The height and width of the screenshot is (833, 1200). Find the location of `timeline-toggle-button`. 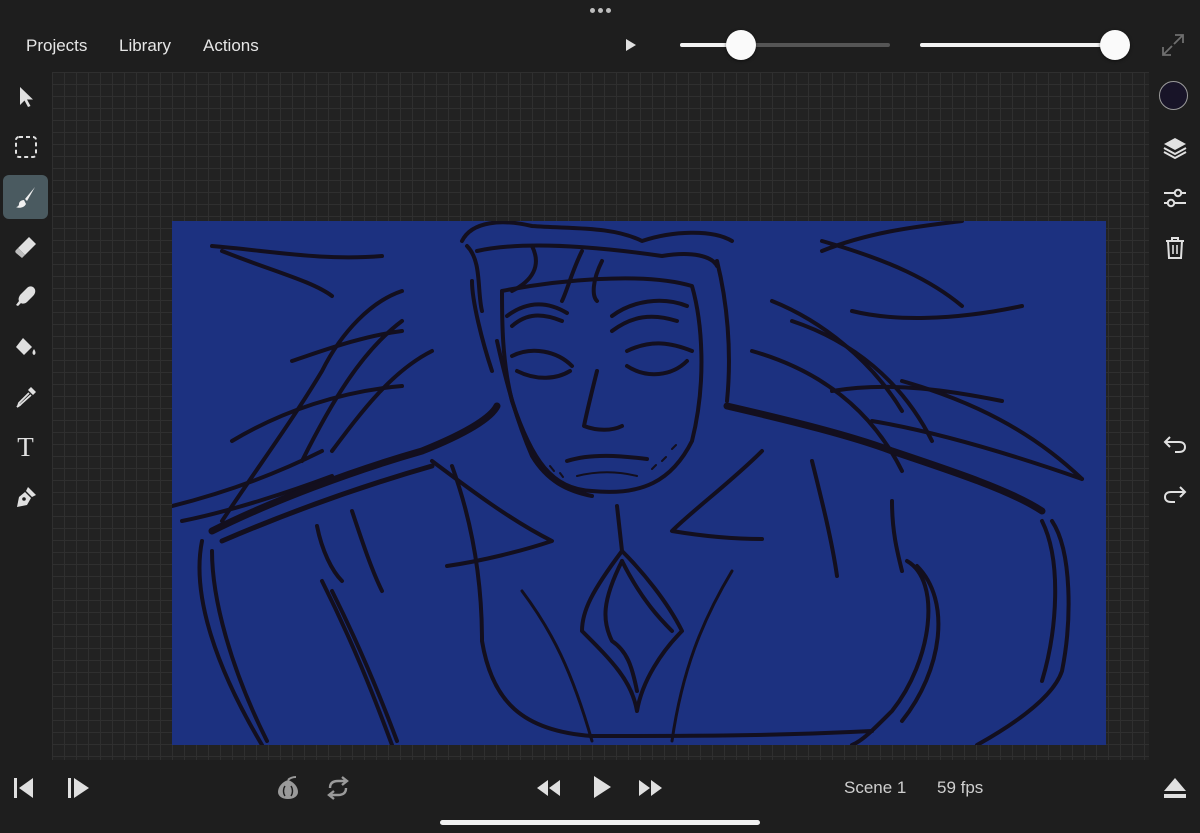

timeline-toggle-button is located at coordinates (1175, 788).